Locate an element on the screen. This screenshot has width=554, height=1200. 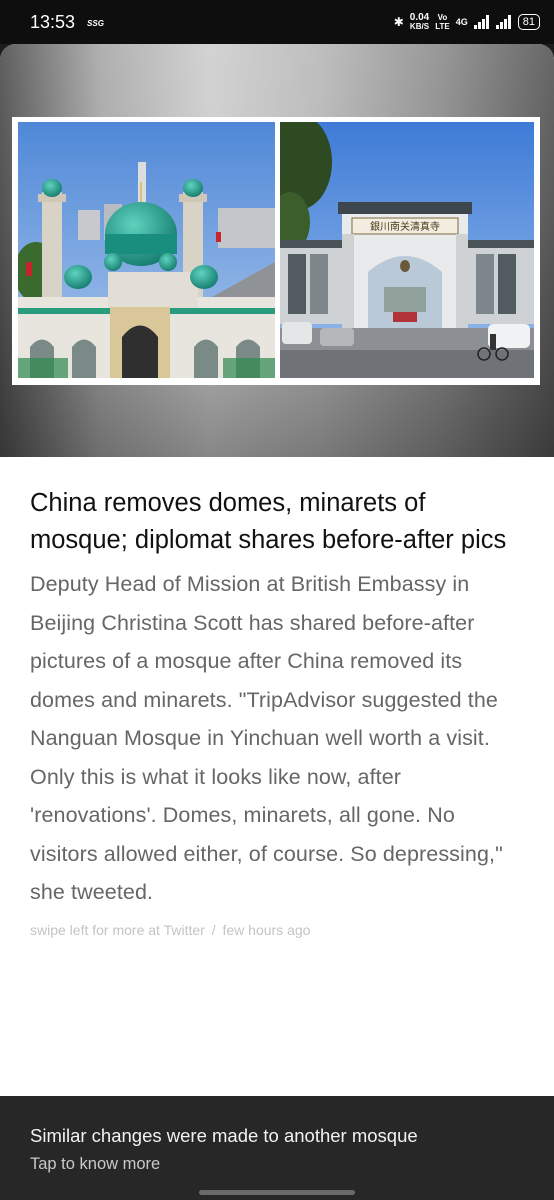
publish-time: few hours ago is located at coordinates (266, 929).